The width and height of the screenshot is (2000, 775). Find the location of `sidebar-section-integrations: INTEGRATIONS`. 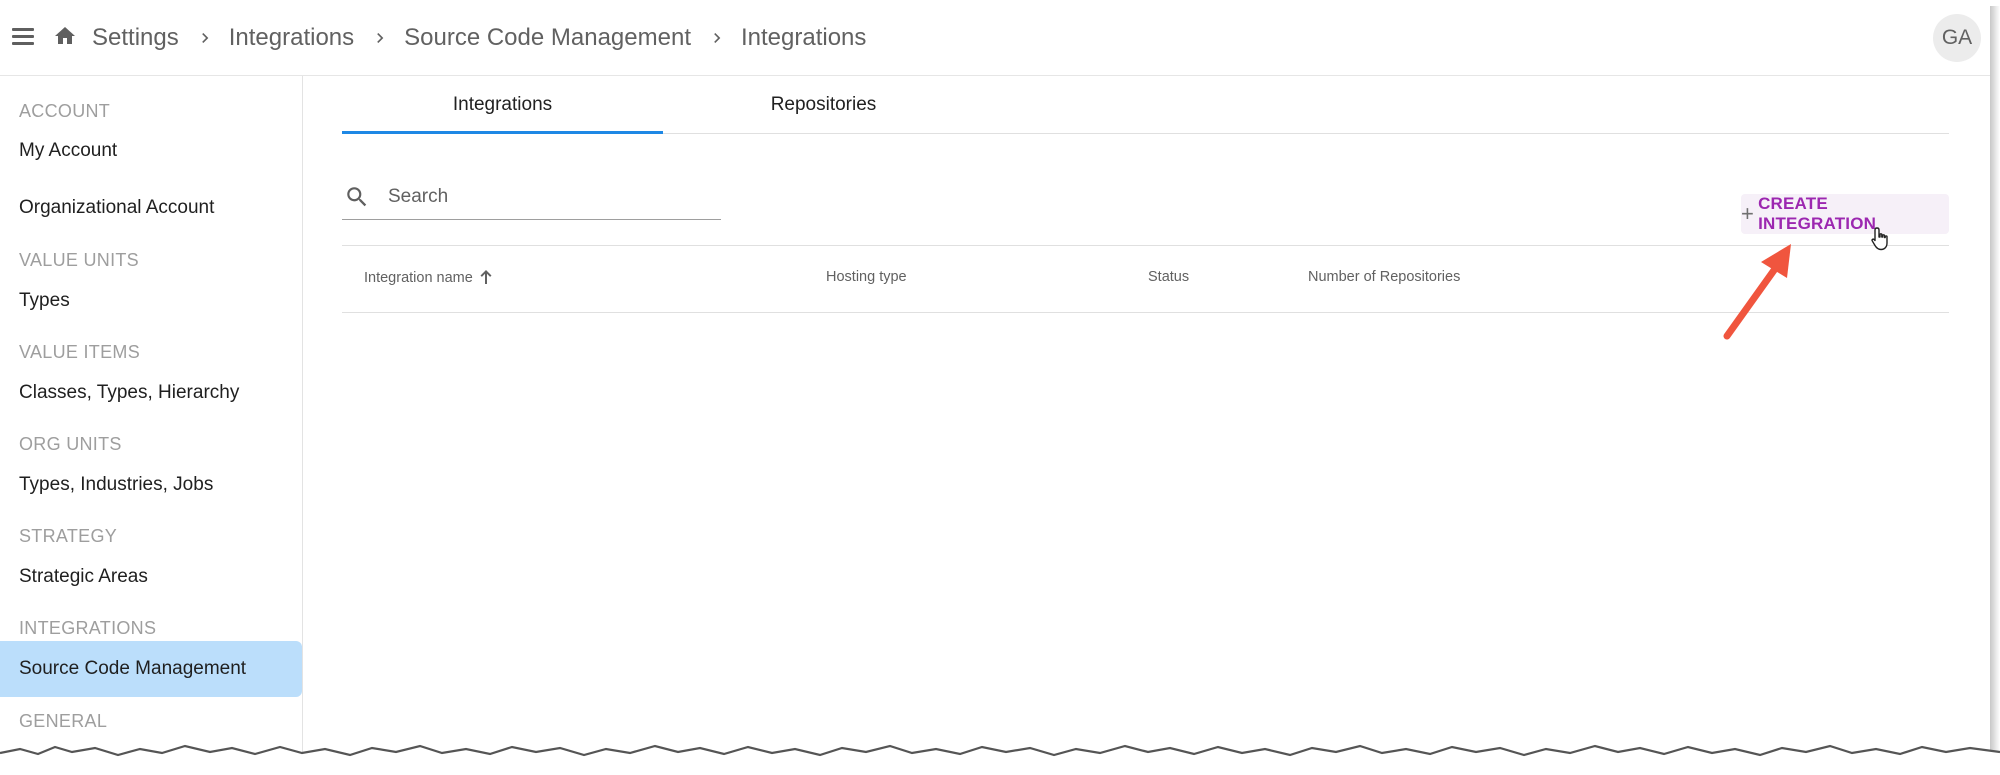

sidebar-section-integrations: INTEGRATIONS is located at coordinates (88, 628).